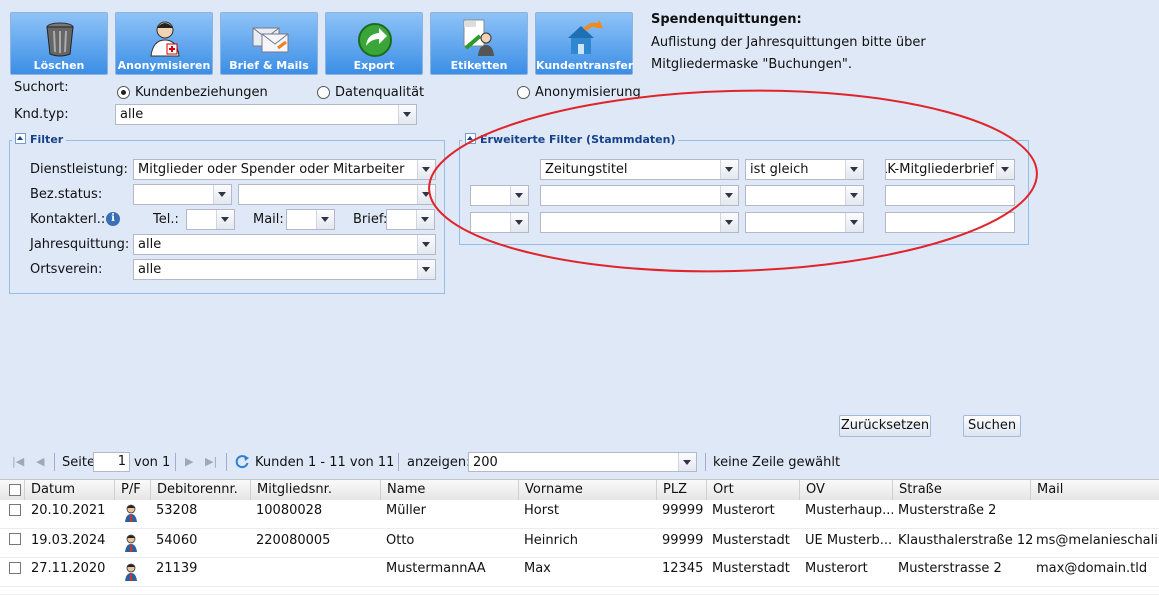 This screenshot has height=595, width=1159. What do you see at coordinates (289, 510) in the screenshot?
I see `cell-member: 10080028` at bounding box center [289, 510].